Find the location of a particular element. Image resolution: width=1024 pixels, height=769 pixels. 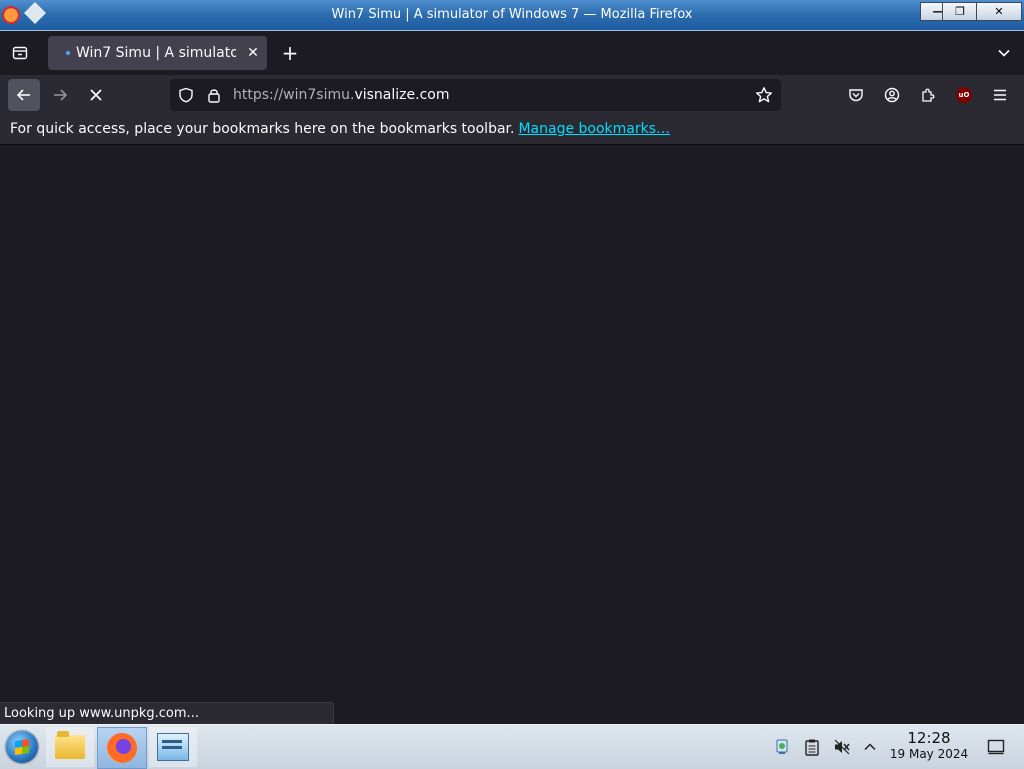

url-prefix: https://win7simu. is located at coordinates (294, 95).